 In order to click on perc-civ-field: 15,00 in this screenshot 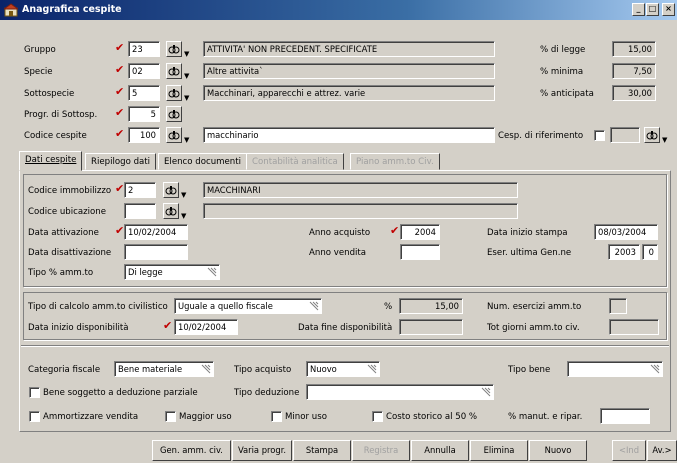, I will do `click(431, 306)`.